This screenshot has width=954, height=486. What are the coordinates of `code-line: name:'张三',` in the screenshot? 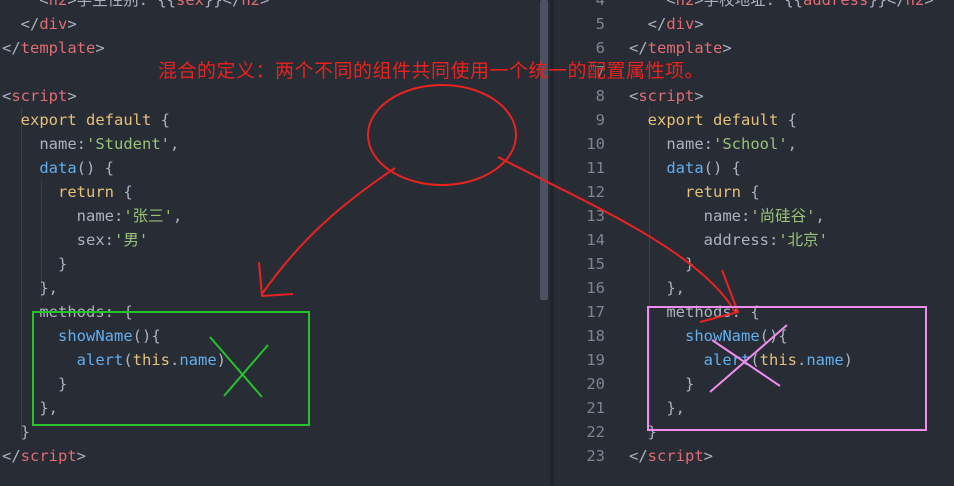 It's located at (275, 216).